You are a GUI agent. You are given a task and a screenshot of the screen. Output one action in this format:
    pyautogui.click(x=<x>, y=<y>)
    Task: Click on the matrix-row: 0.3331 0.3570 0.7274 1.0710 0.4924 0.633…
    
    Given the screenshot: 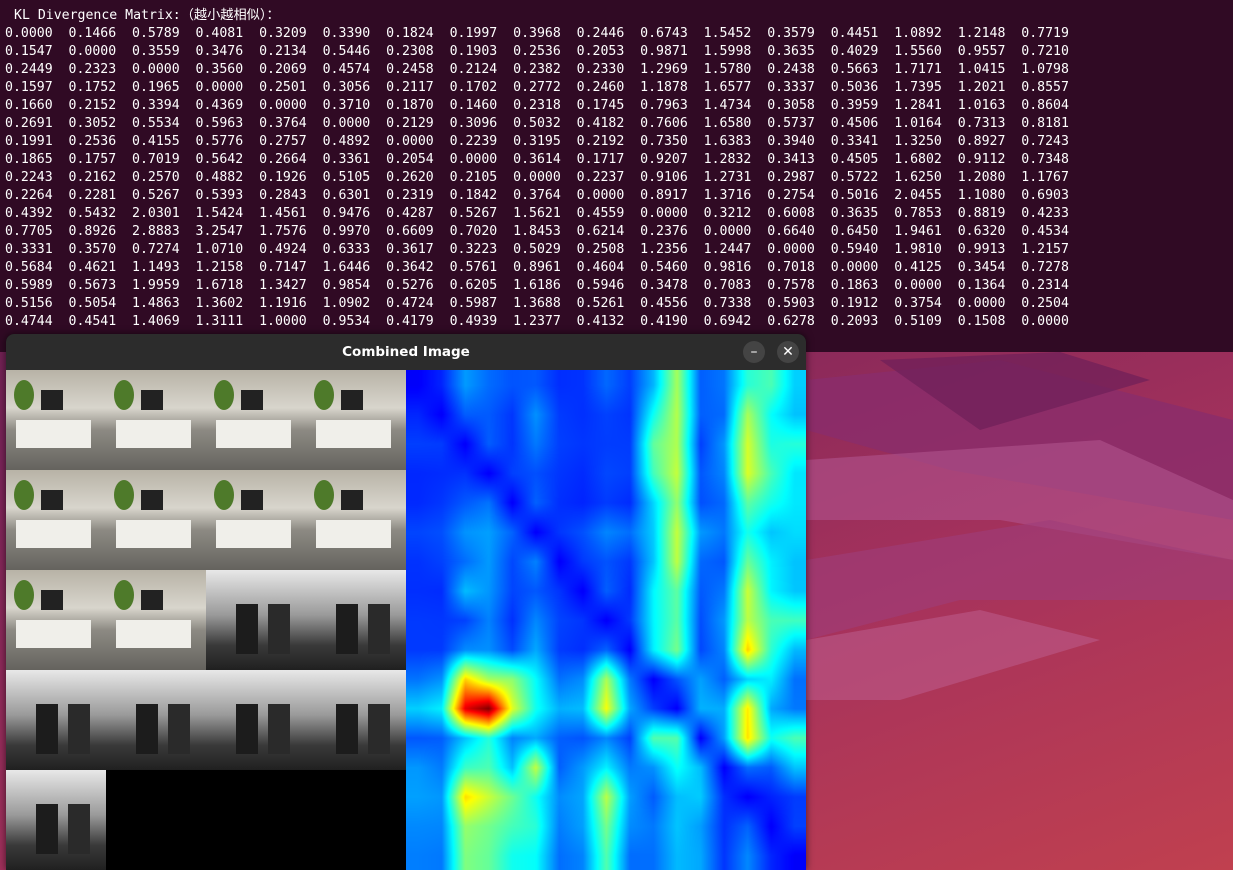 What is the action you would take?
    pyautogui.click(x=537, y=249)
    